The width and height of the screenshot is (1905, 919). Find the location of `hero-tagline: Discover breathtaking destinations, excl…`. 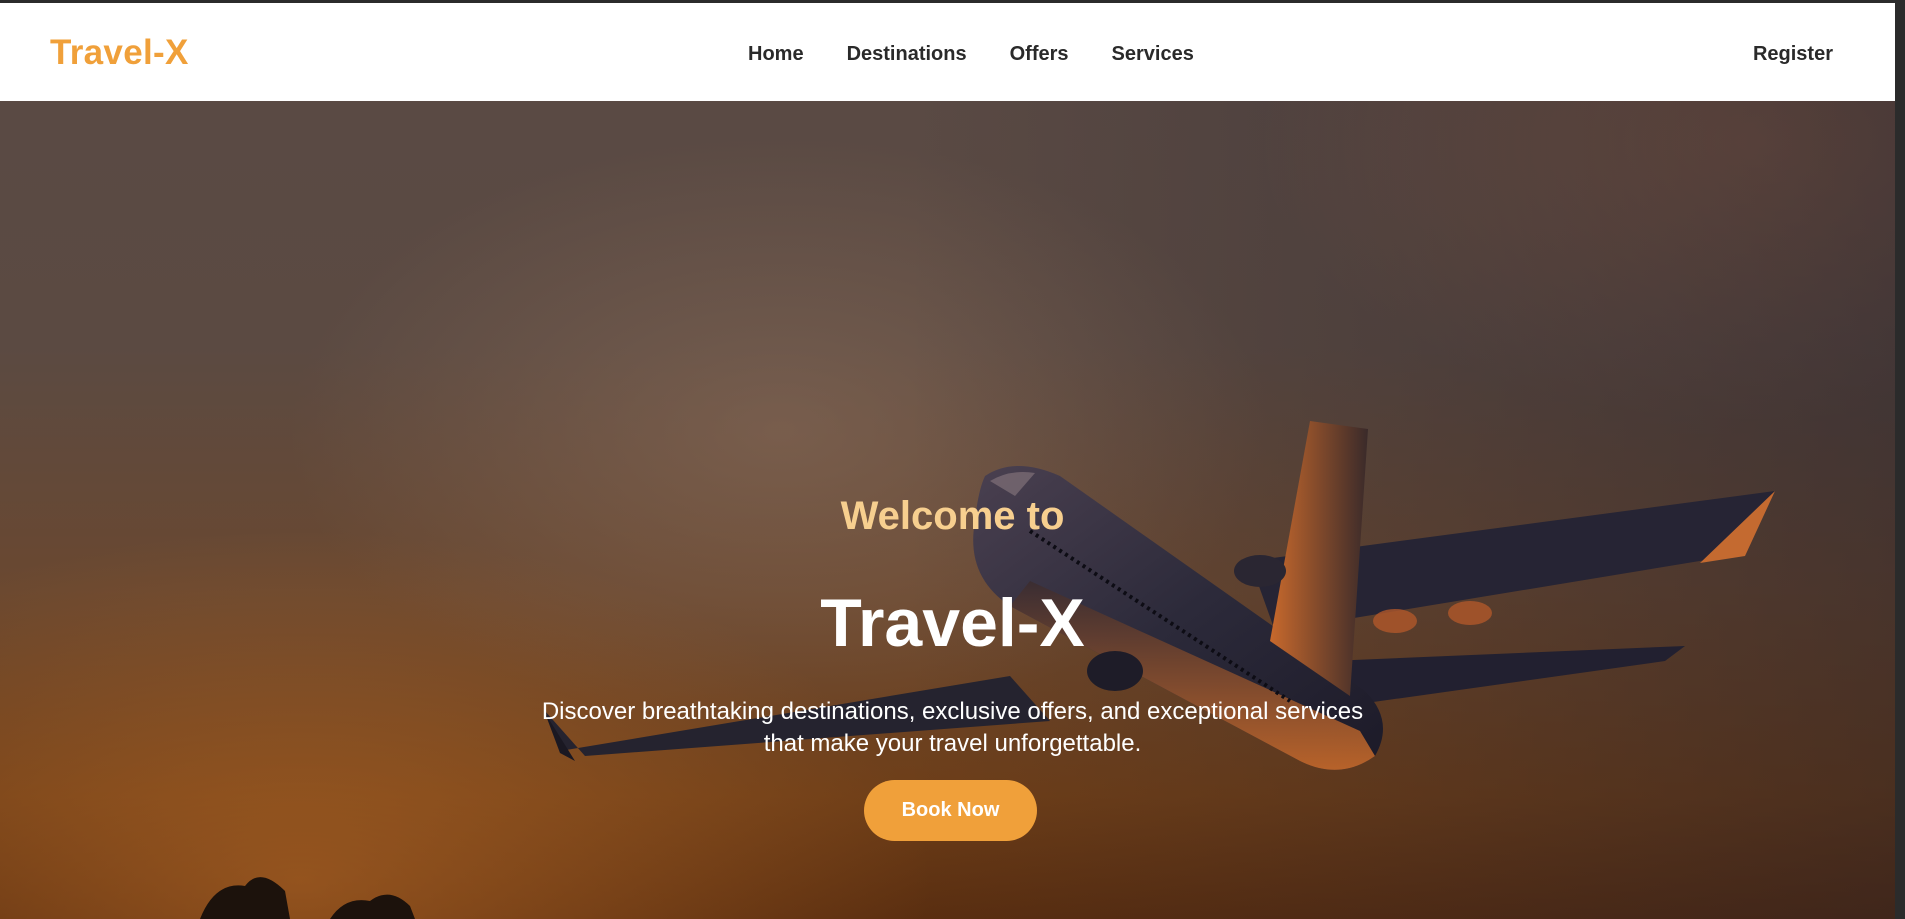

hero-tagline: Discover breathtaking destinations, excl… is located at coordinates (952, 727).